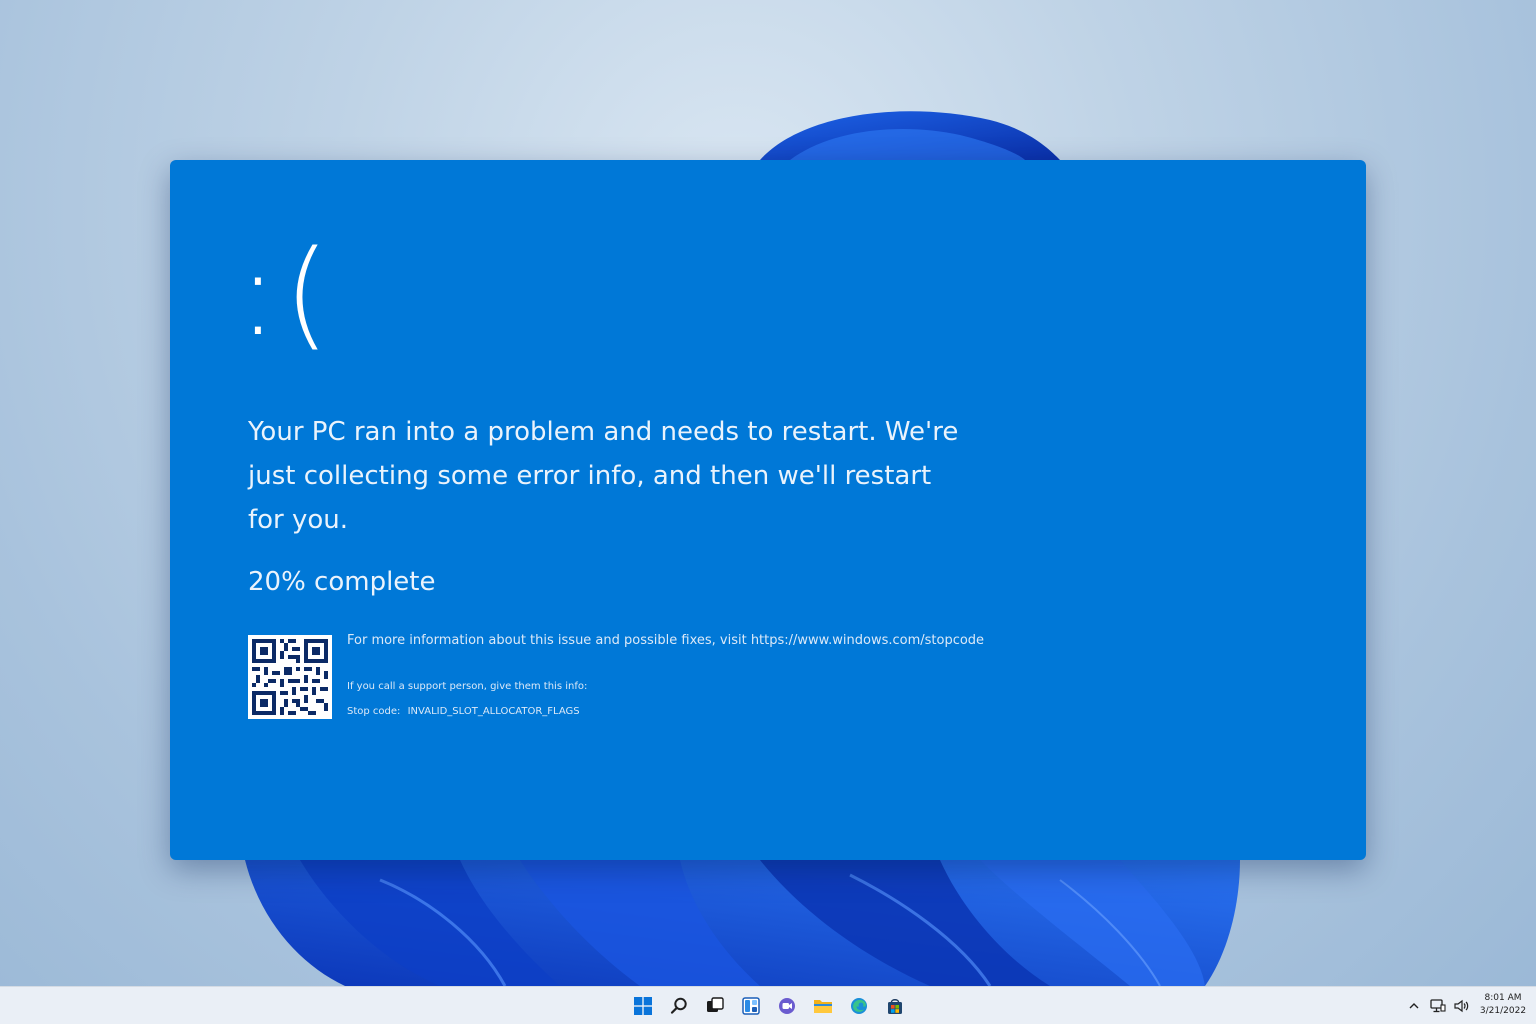 The image size is (1536, 1024). I want to click on store-button, so click(895, 1006).